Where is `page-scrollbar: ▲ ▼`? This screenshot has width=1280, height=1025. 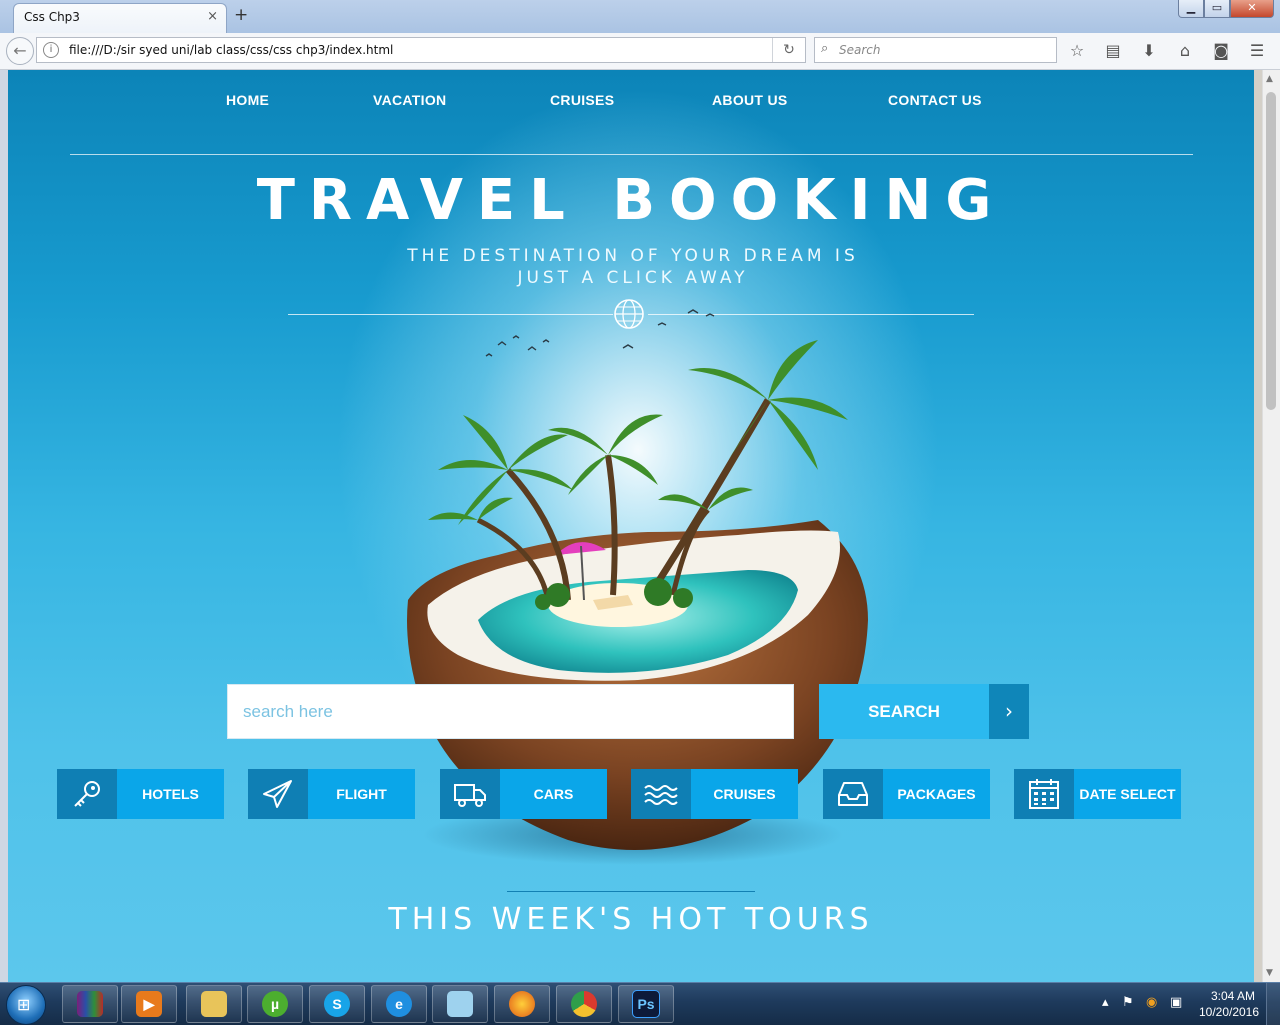 page-scrollbar: ▲ ▼ is located at coordinates (1271, 526).